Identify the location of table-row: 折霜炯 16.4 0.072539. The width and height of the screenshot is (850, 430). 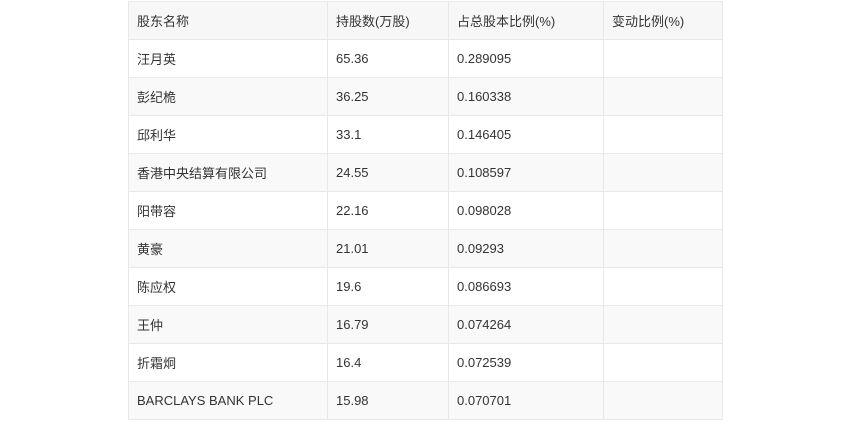
(425, 362).